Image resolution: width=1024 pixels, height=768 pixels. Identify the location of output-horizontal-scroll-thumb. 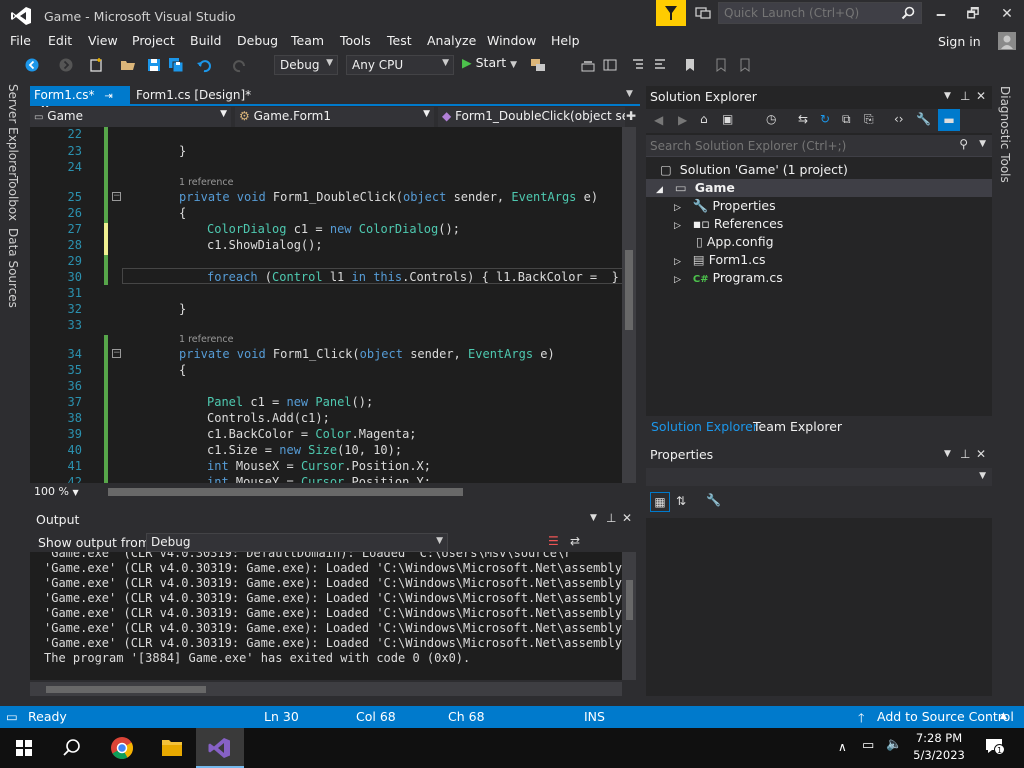
(126, 689).